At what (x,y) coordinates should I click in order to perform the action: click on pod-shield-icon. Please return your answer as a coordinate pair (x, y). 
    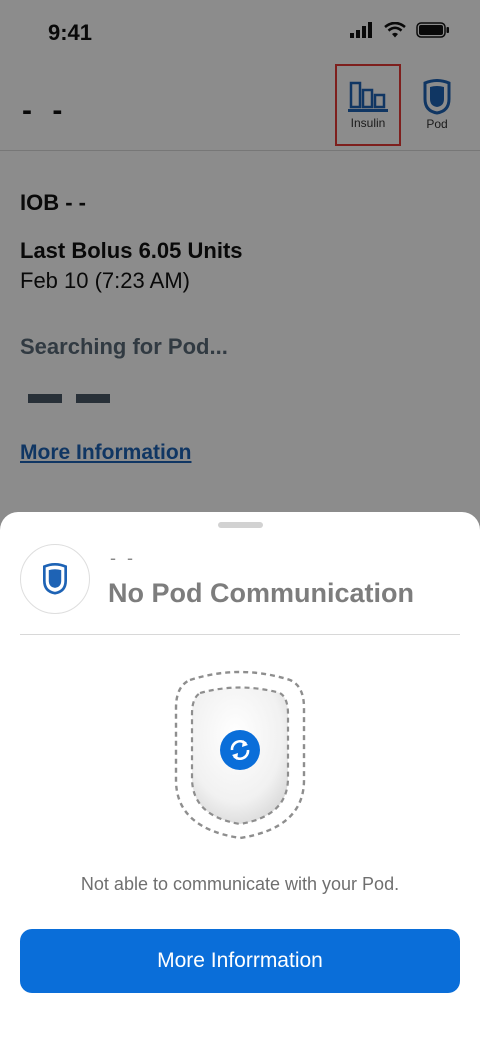
    Looking at the image, I should click on (55, 579).